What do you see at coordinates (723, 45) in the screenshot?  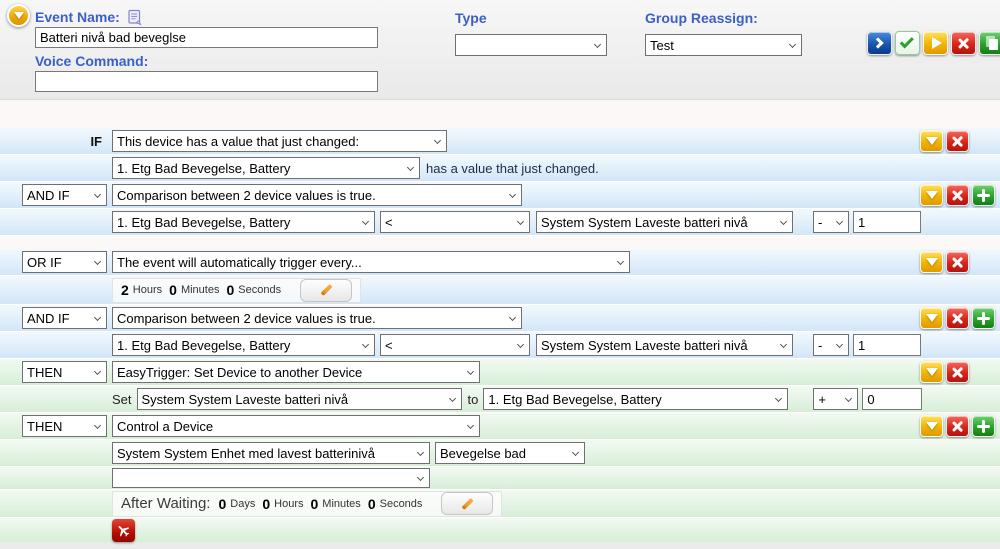 I see `group-reassign-select: Test` at bounding box center [723, 45].